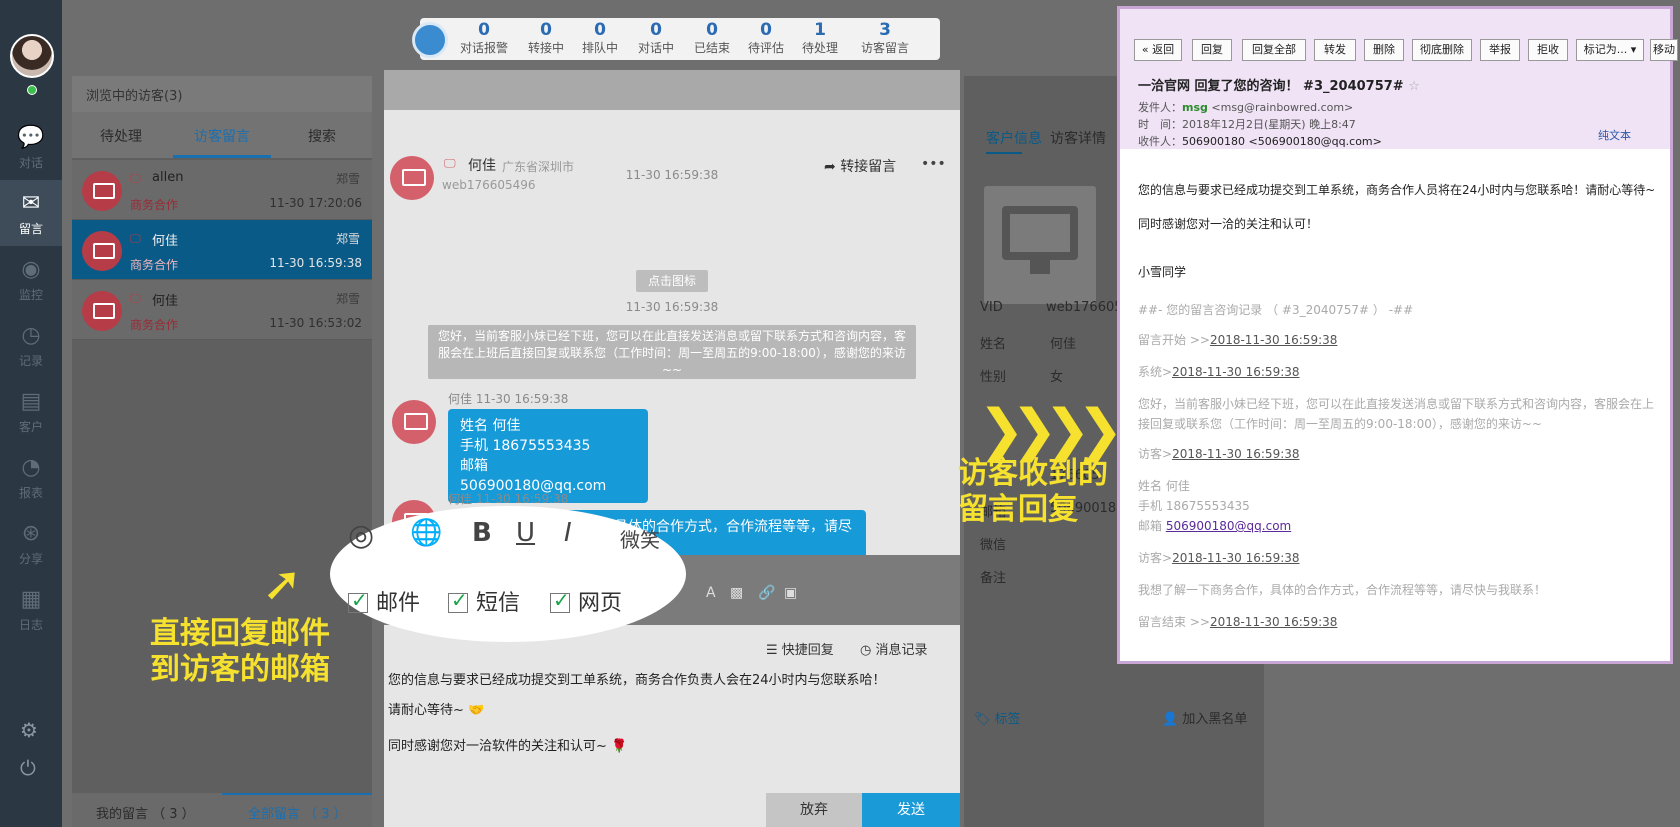 This screenshot has height=827, width=1680. I want to click on visitor-row: 🖵 allen 郑雪 商务合作 11-30 17:20:06, so click(222, 190).